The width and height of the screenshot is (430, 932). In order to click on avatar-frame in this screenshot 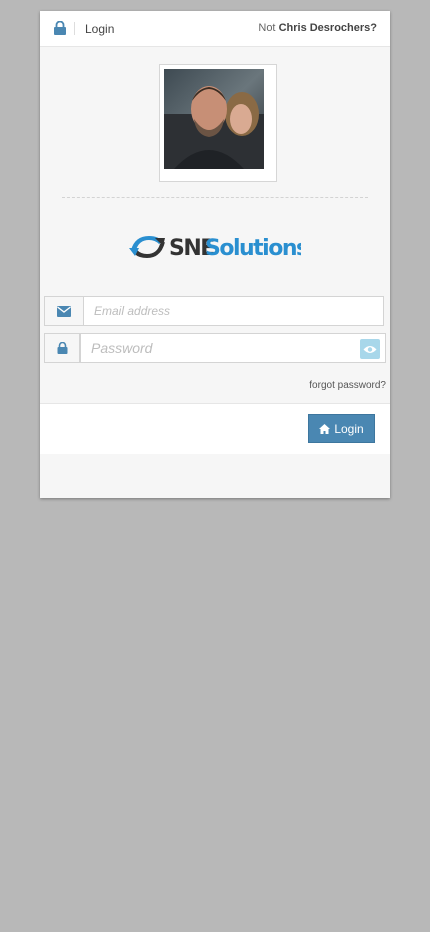, I will do `click(218, 123)`.